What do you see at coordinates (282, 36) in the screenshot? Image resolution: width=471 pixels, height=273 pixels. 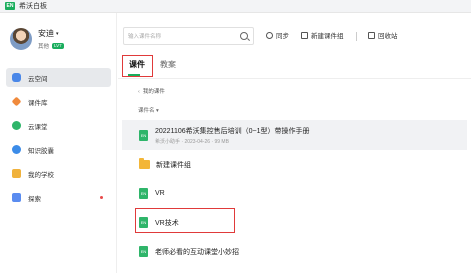 I see `sync-label: 同步` at bounding box center [282, 36].